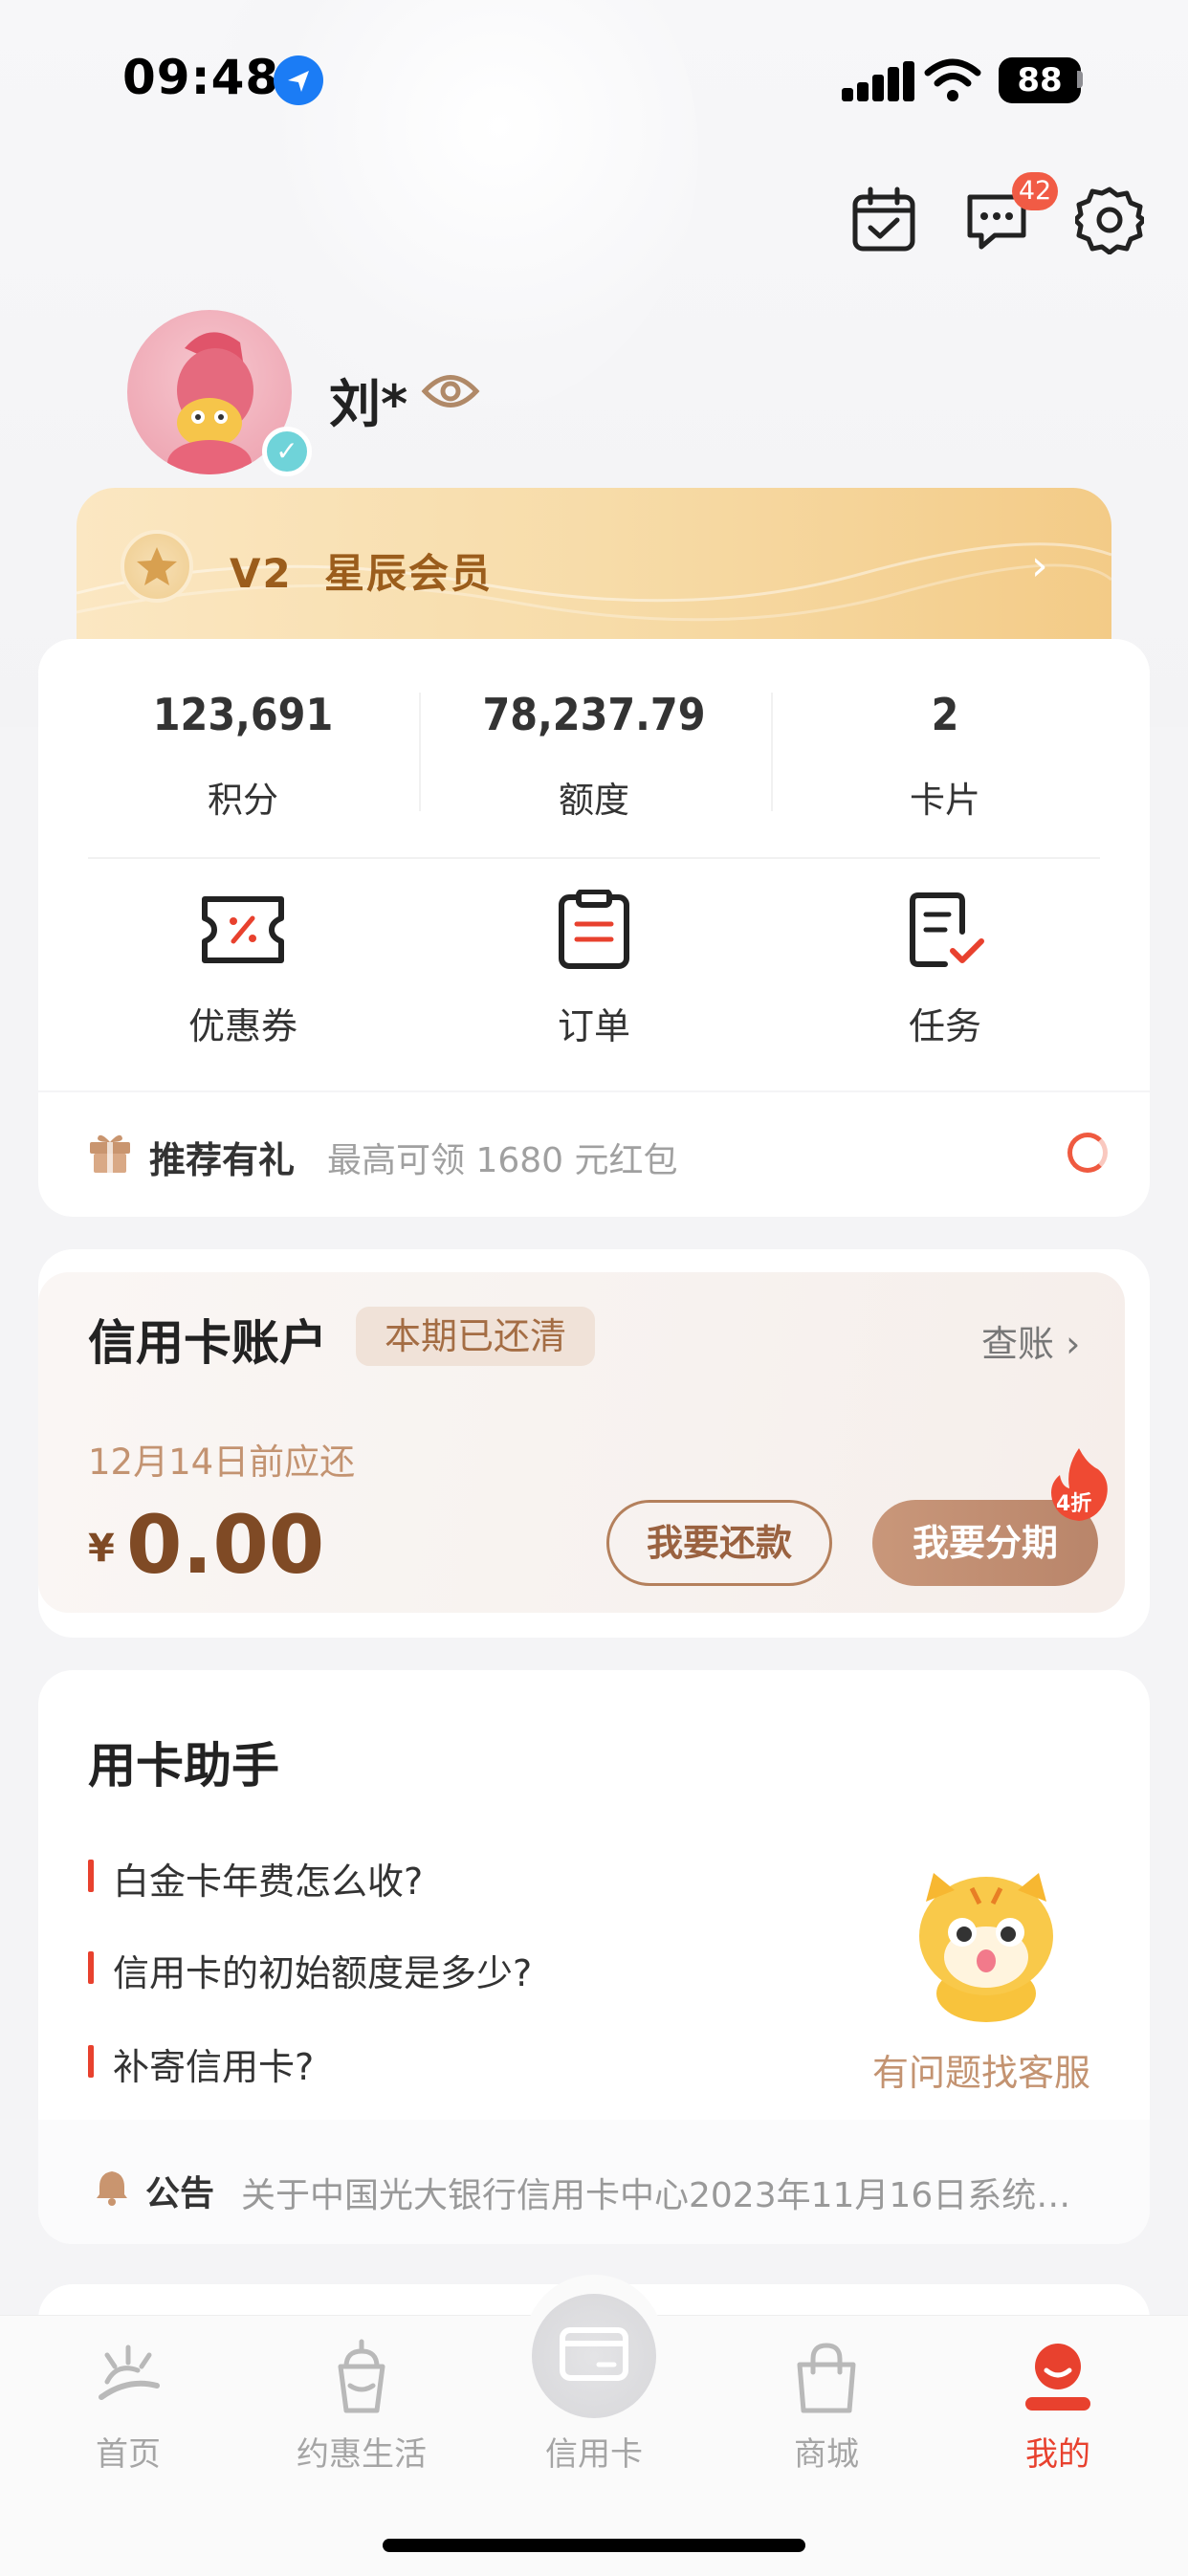 This screenshot has height=2576, width=1188. Describe the element at coordinates (213, 2063) in the screenshot. I see `faq-item: 补寄信用卡?` at that location.